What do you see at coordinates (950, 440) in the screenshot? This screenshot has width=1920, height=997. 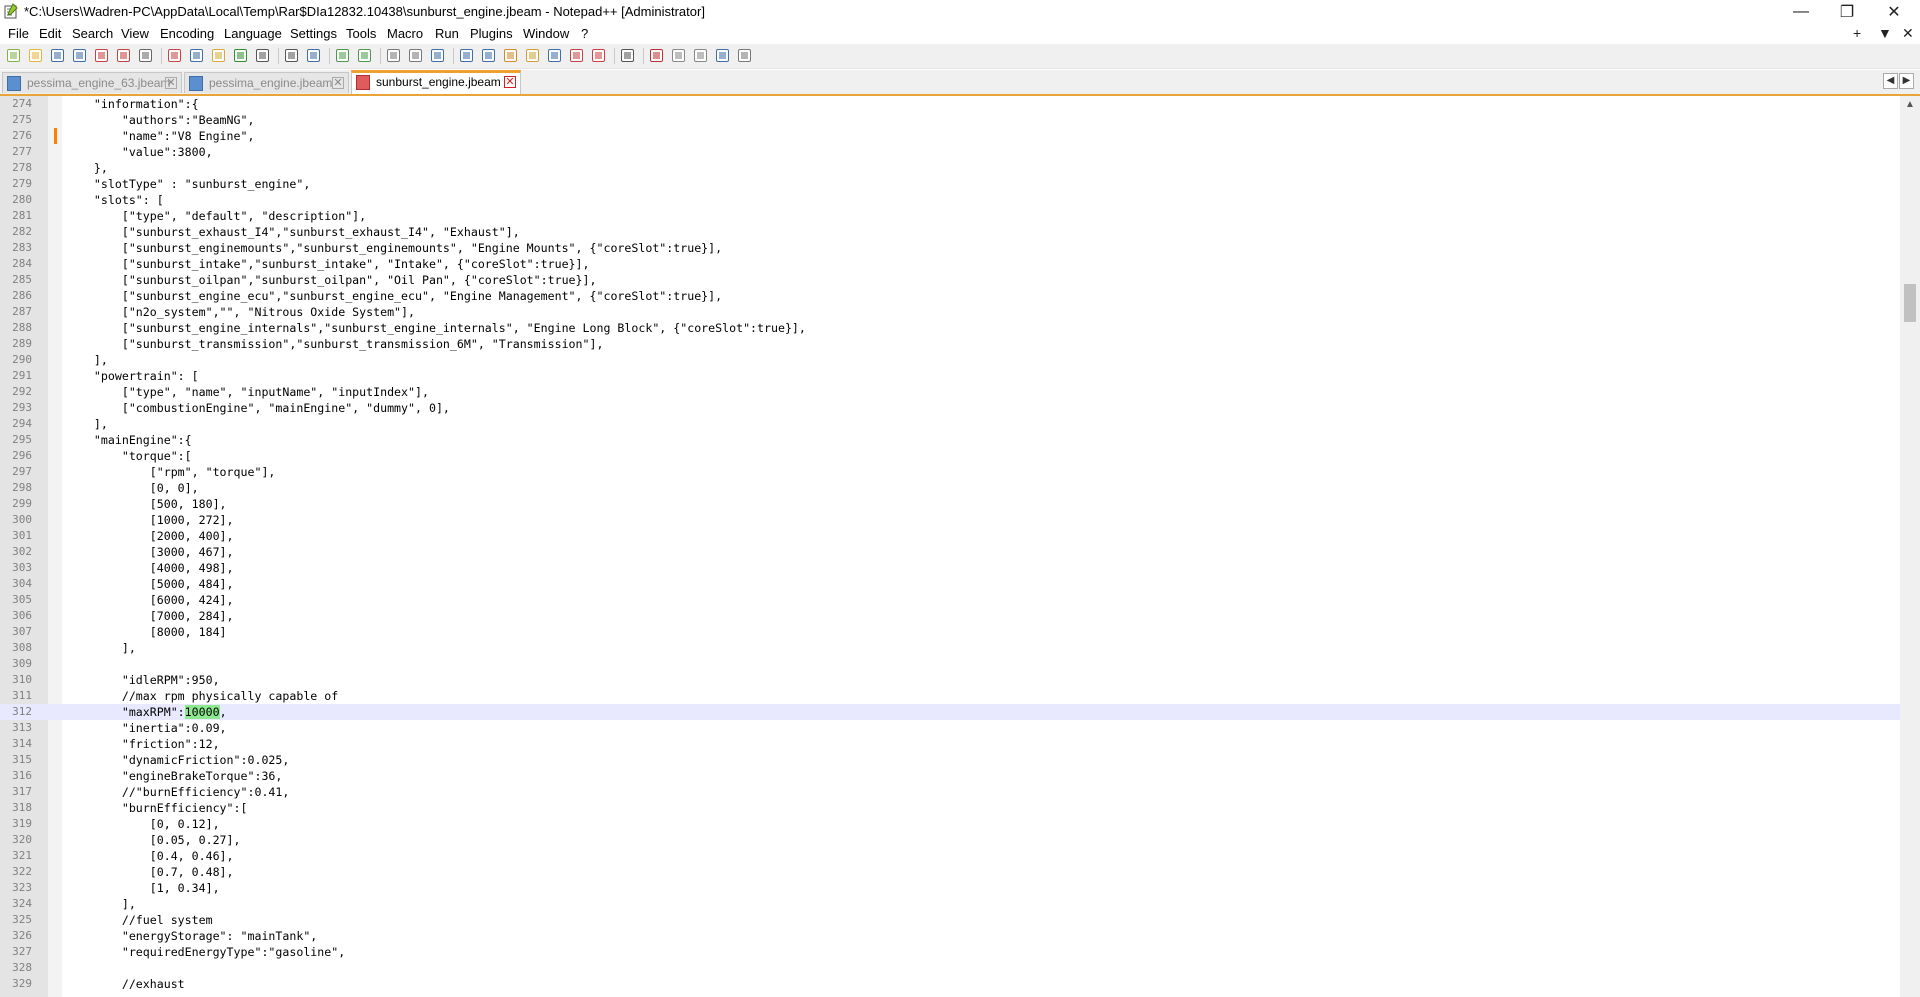 I see `code-line: 295 "mainEngine":{` at bounding box center [950, 440].